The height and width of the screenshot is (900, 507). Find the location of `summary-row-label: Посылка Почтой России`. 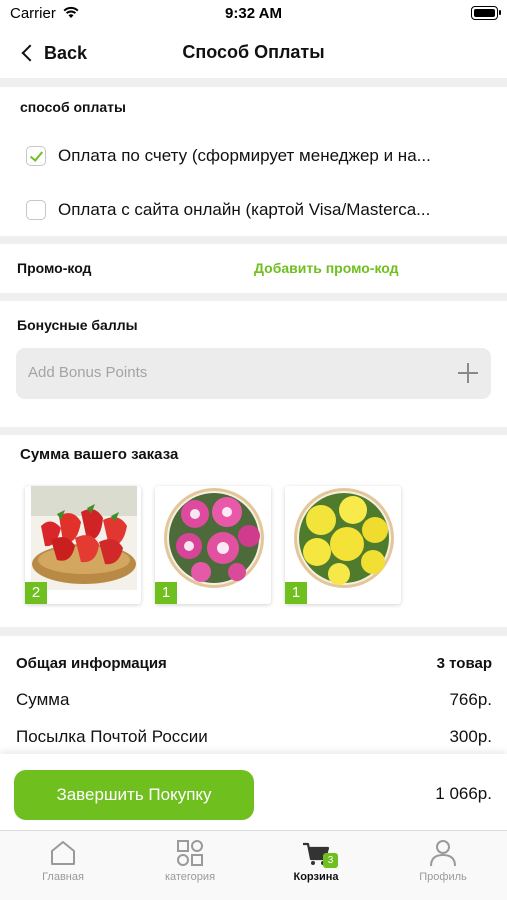

summary-row-label: Посылка Почтой России is located at coordinates (112, 736).